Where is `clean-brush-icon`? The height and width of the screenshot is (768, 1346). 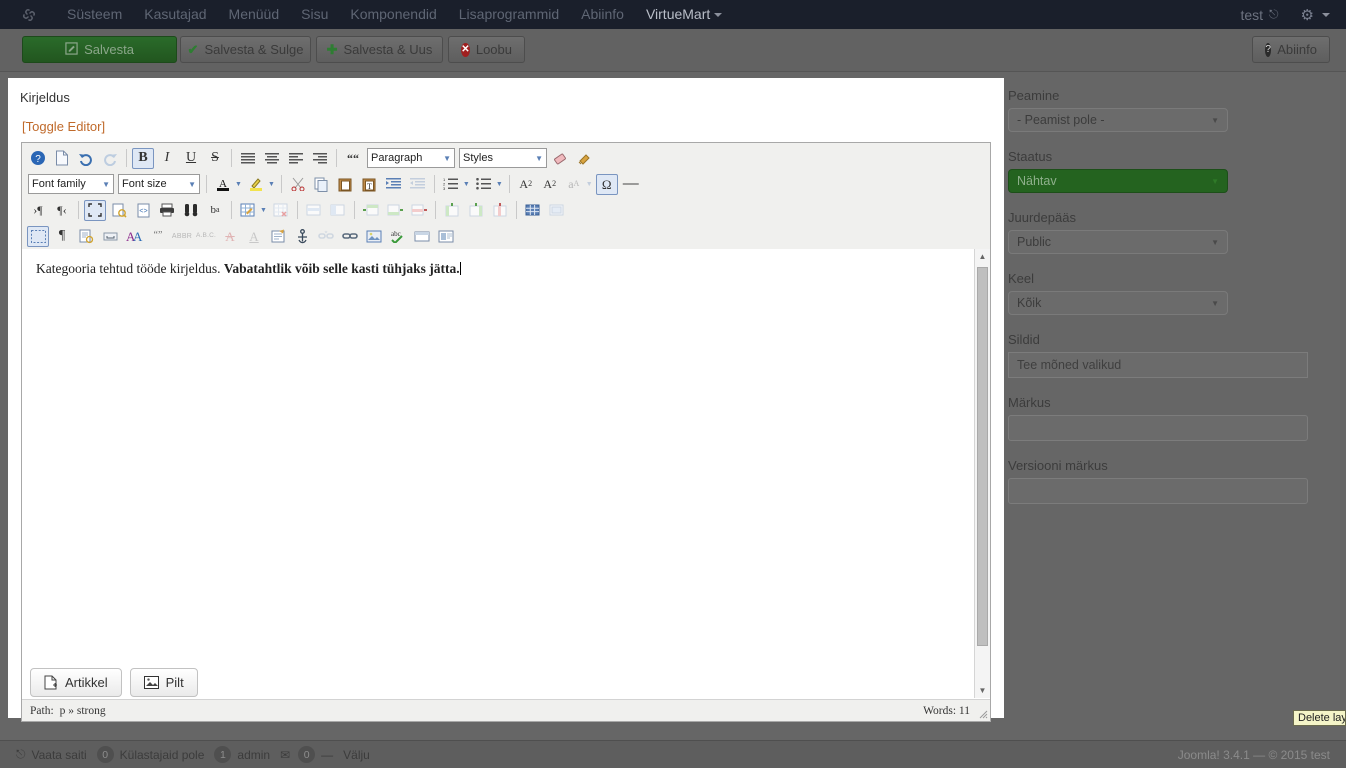
clean-brush-icon is located at coordinates (585, 158).